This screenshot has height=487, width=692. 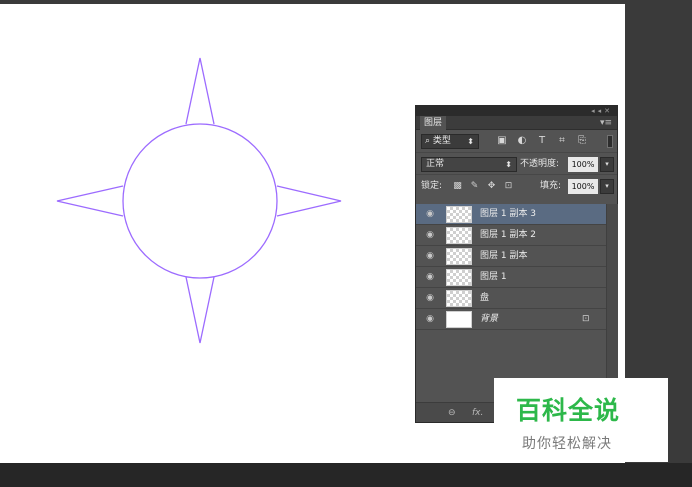 What do you see at coordinates (511, 277) in the screenshot?
I see `layer-row: ◉ 图层 1` at bounding box center [511, 277].